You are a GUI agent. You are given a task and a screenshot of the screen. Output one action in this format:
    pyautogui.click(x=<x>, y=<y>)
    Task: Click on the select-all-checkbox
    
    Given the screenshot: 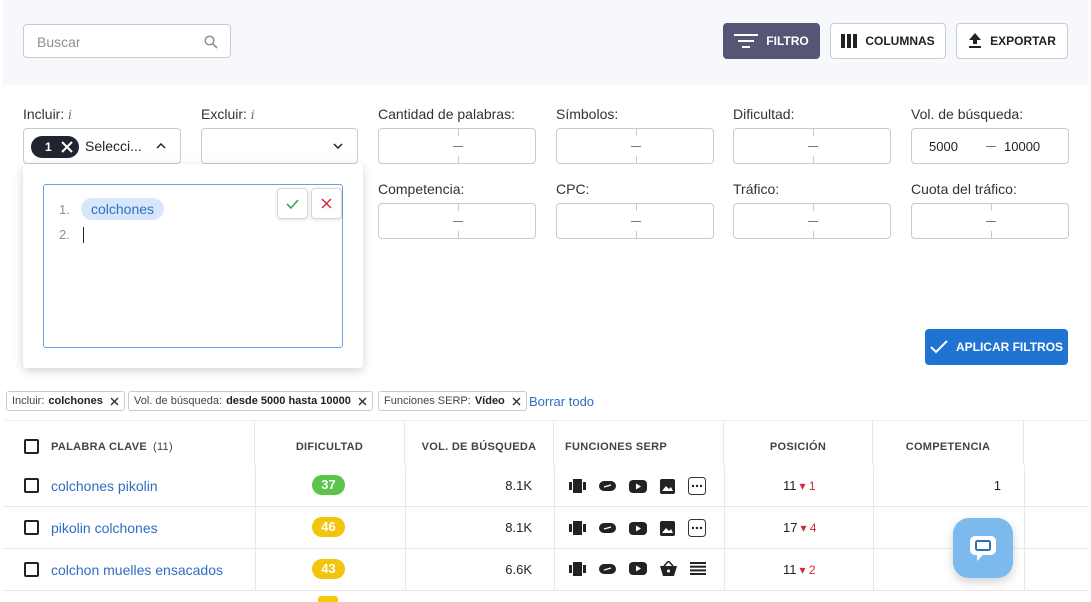 What is the action you would take?
    pyautogui.click(x=31, y=446)
    